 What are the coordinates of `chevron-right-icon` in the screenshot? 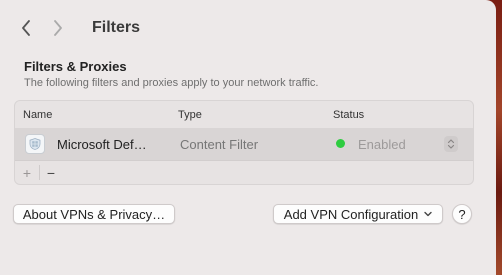 It's located at (58, 28).